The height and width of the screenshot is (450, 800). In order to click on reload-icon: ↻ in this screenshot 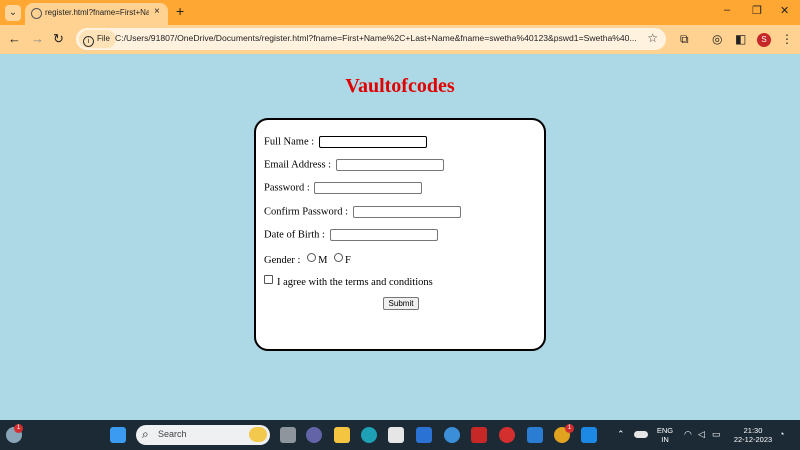, I will do `click(58, 39)`.